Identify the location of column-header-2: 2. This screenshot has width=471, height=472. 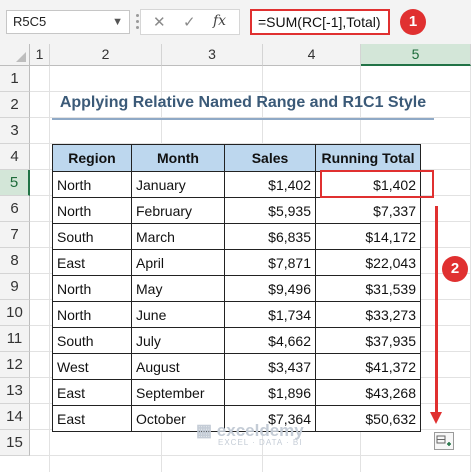
(106, 55).